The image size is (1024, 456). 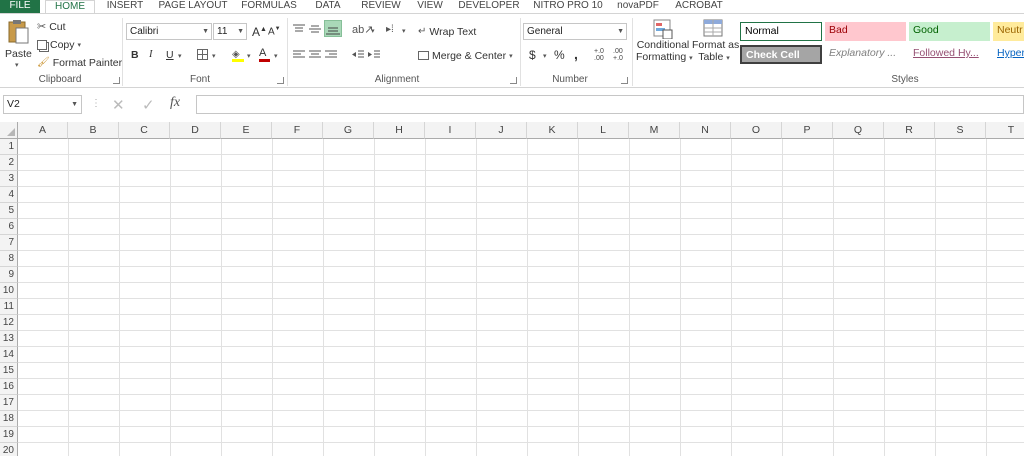 I want to click on formula-input, so click(x=610, y=104).